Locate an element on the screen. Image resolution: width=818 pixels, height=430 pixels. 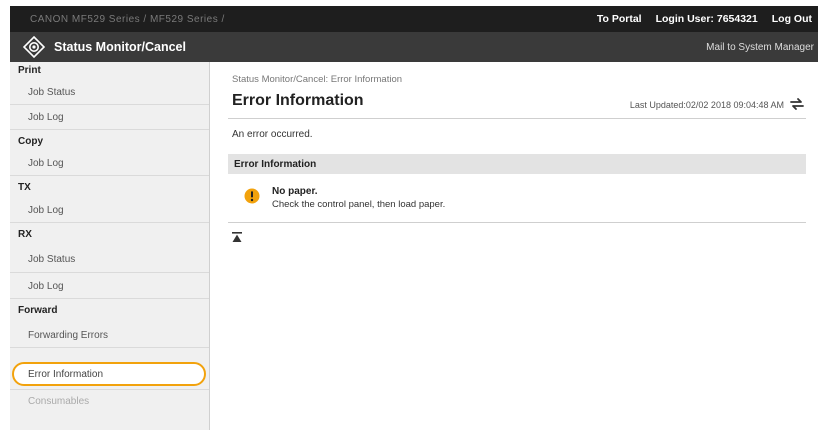
sidebar-item-forwarding-errors: Forwarding Errors is located at coordinates (118, 335).